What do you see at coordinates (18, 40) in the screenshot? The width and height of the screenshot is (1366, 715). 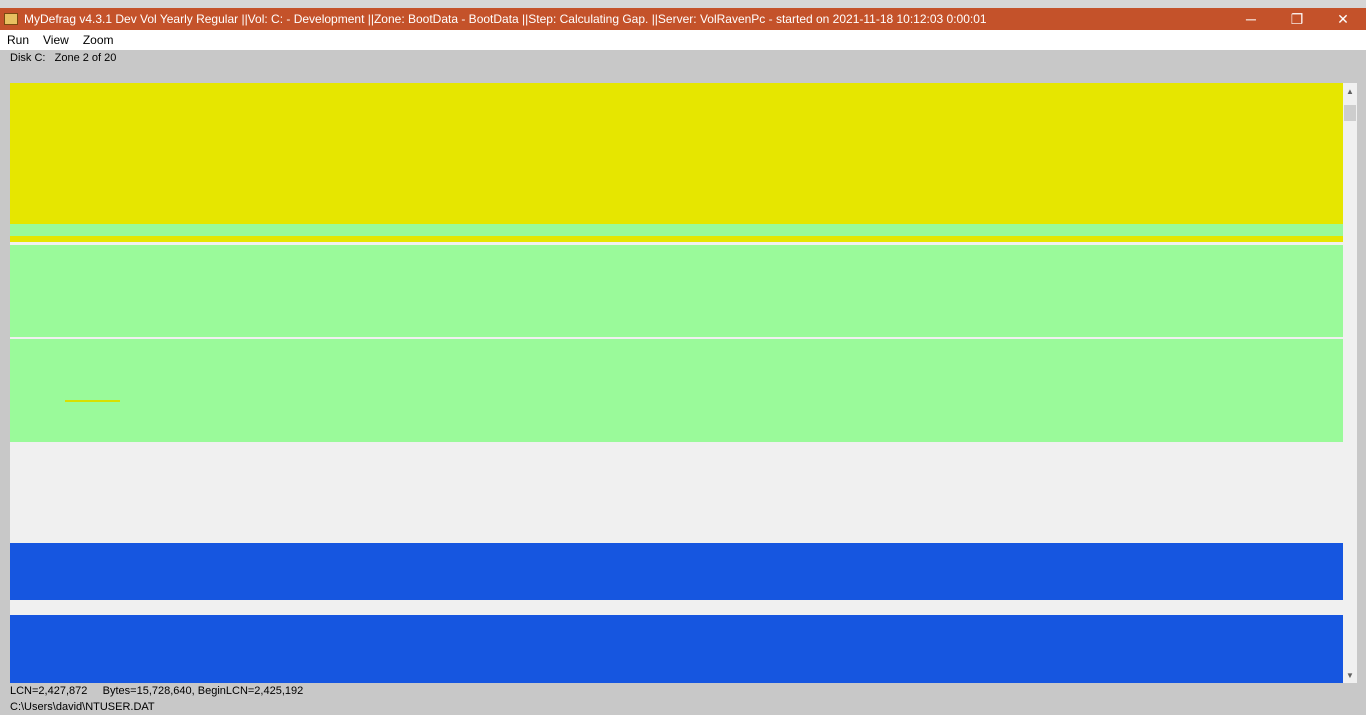 I see `menu-run: Run` at bounding box center [18, 40].